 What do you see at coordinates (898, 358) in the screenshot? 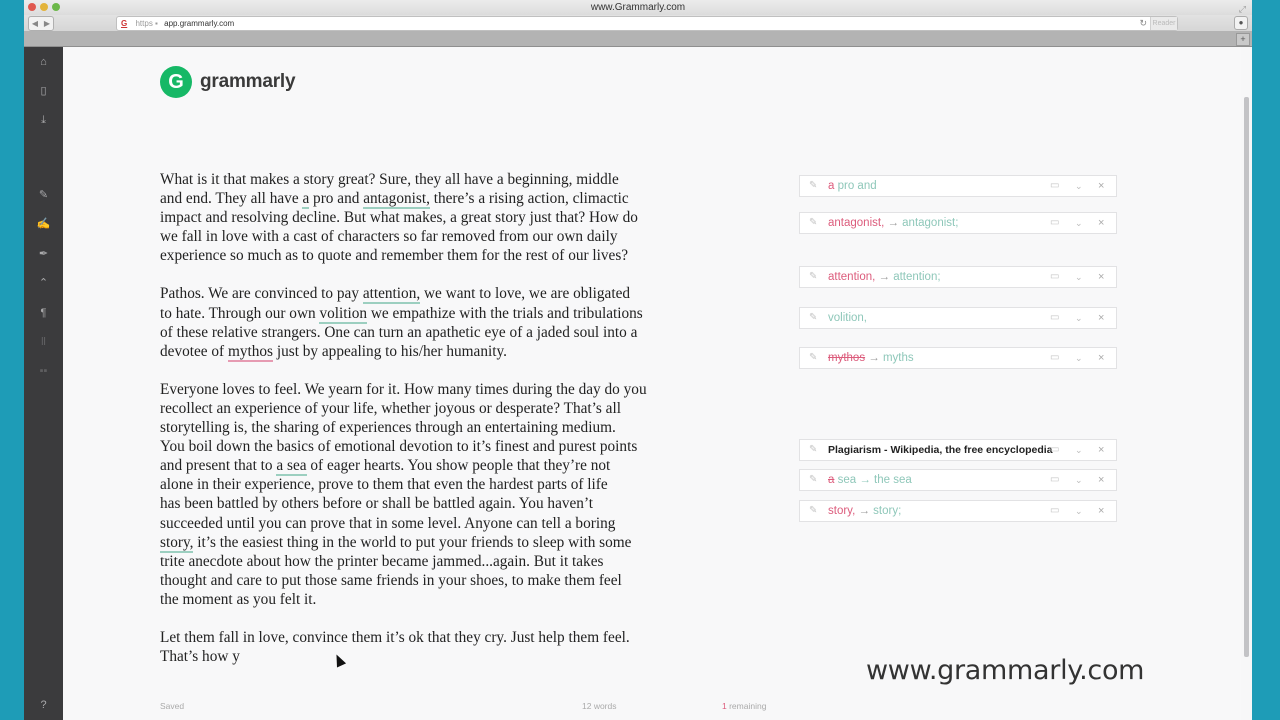
I see `replacement-text: myths` at bounding box center [898, 358].